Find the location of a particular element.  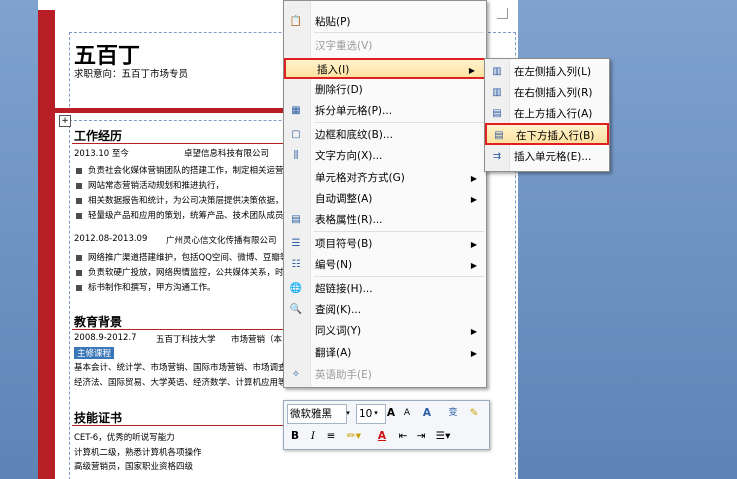

center-align-icon: ≡ is located at coordinates (331, 436).